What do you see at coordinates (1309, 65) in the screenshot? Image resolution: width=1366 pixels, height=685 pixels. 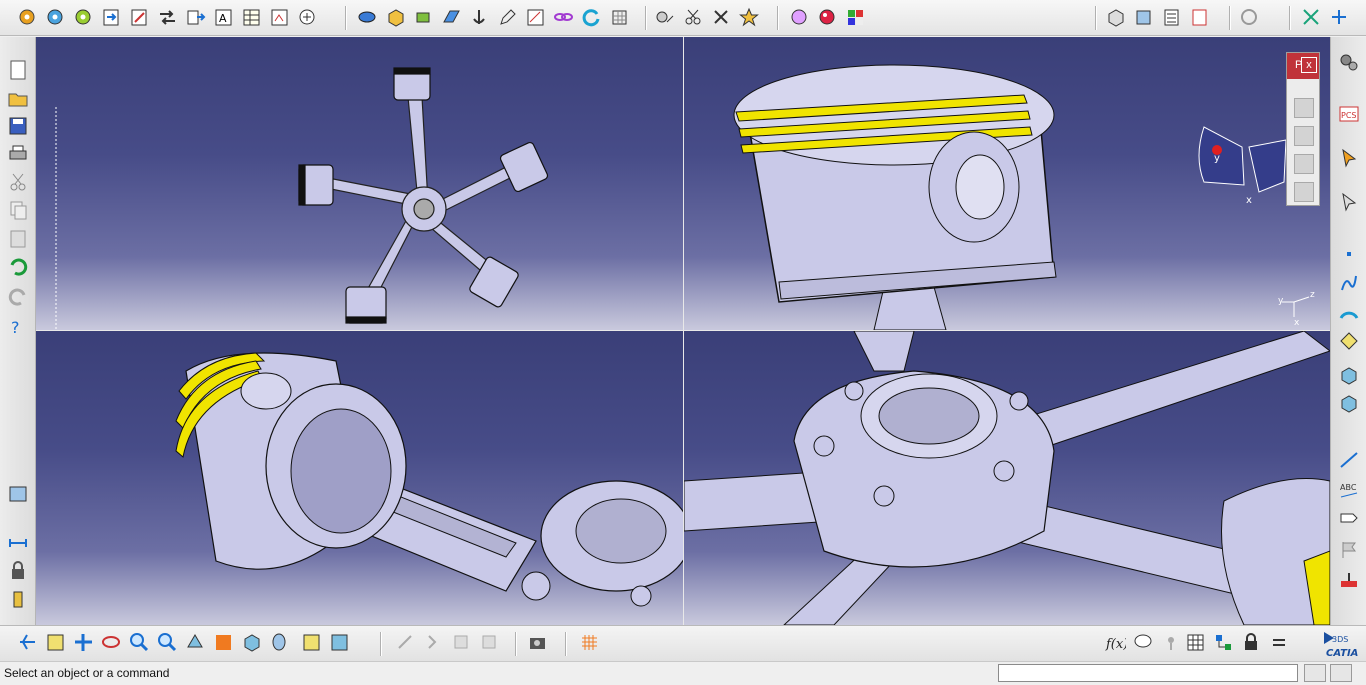 I see `close-icon: x` at bounding box center [1309, 65].